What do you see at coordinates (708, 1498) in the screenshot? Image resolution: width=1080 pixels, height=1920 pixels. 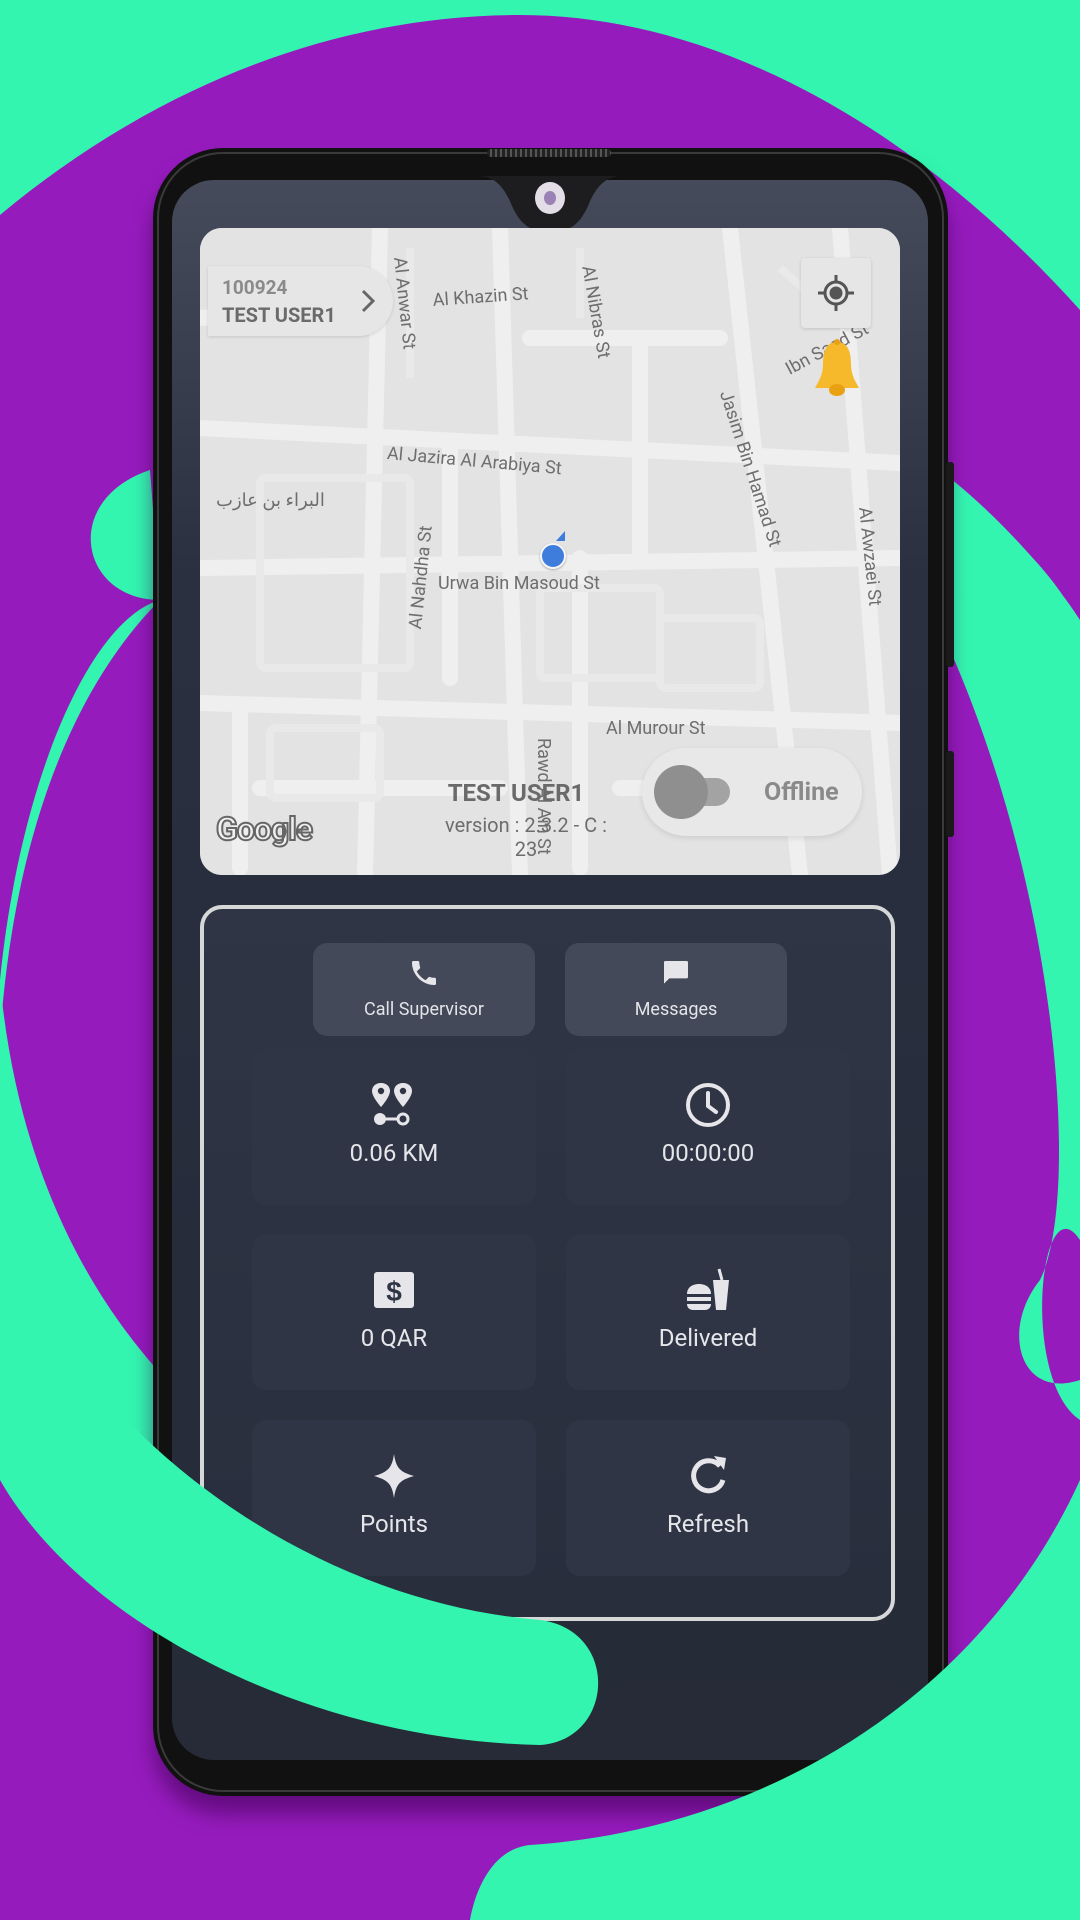 I see `refresh-tile: Refresh` at bounding box center [708, 1498].